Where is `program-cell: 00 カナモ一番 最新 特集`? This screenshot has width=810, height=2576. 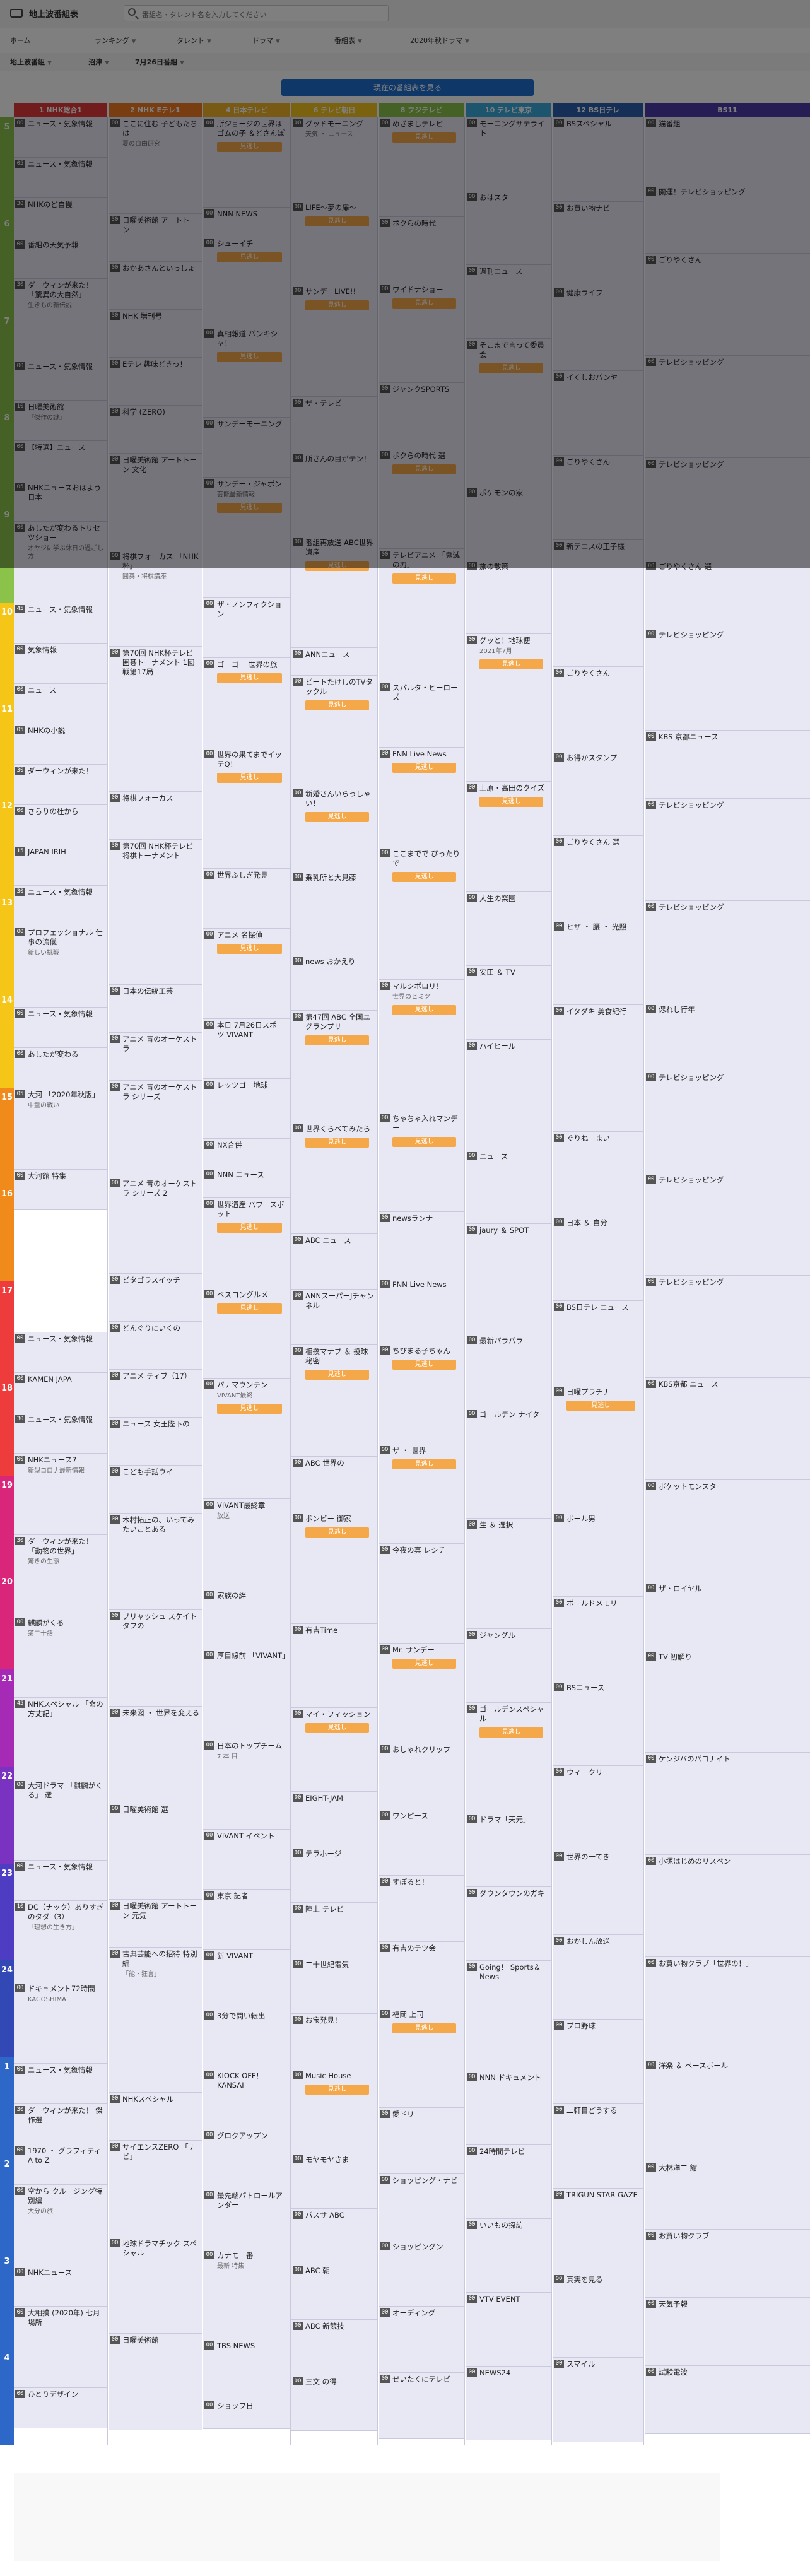
program-cell: 00 カナモ一番 最新 特集 is located at coordinates (247, 2294).